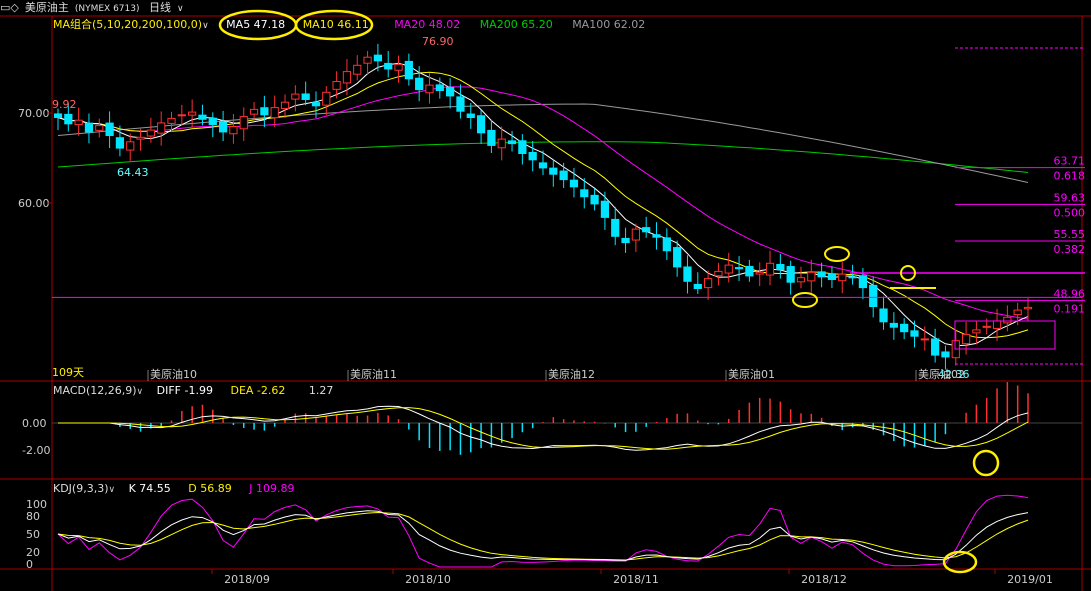  What do you see at coordinates (1070, 176) in the screenshot?
I see `fib-ratio: 0.618` at bounding box center [1070, 176].